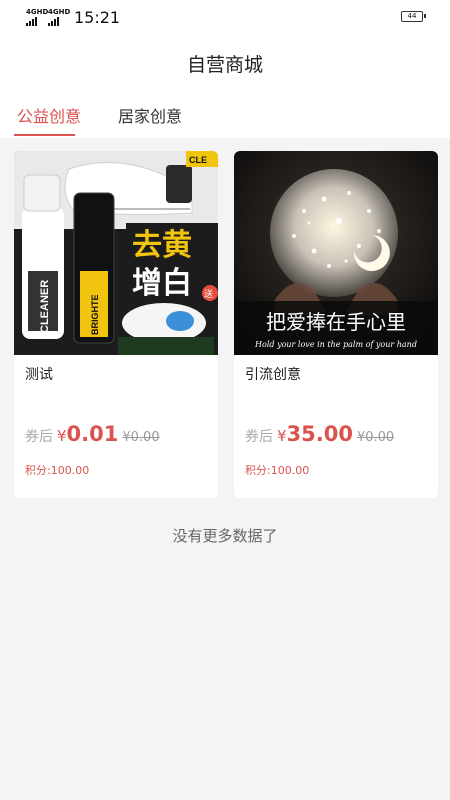  What do you see at coordinates (162, 245) in the screenshot?
I see `promo-text-1: 去黄` at bounding box center [162, 245].